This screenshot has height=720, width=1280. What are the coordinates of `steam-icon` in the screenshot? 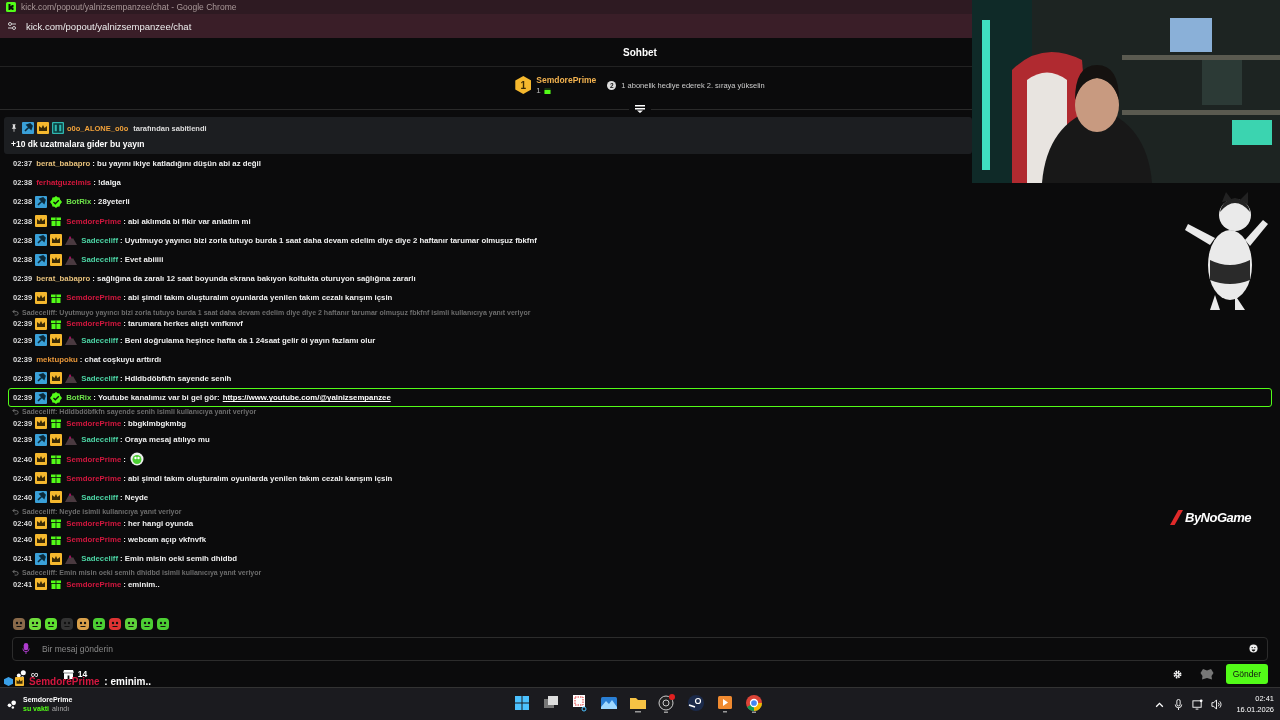 It's located at (696, 703).